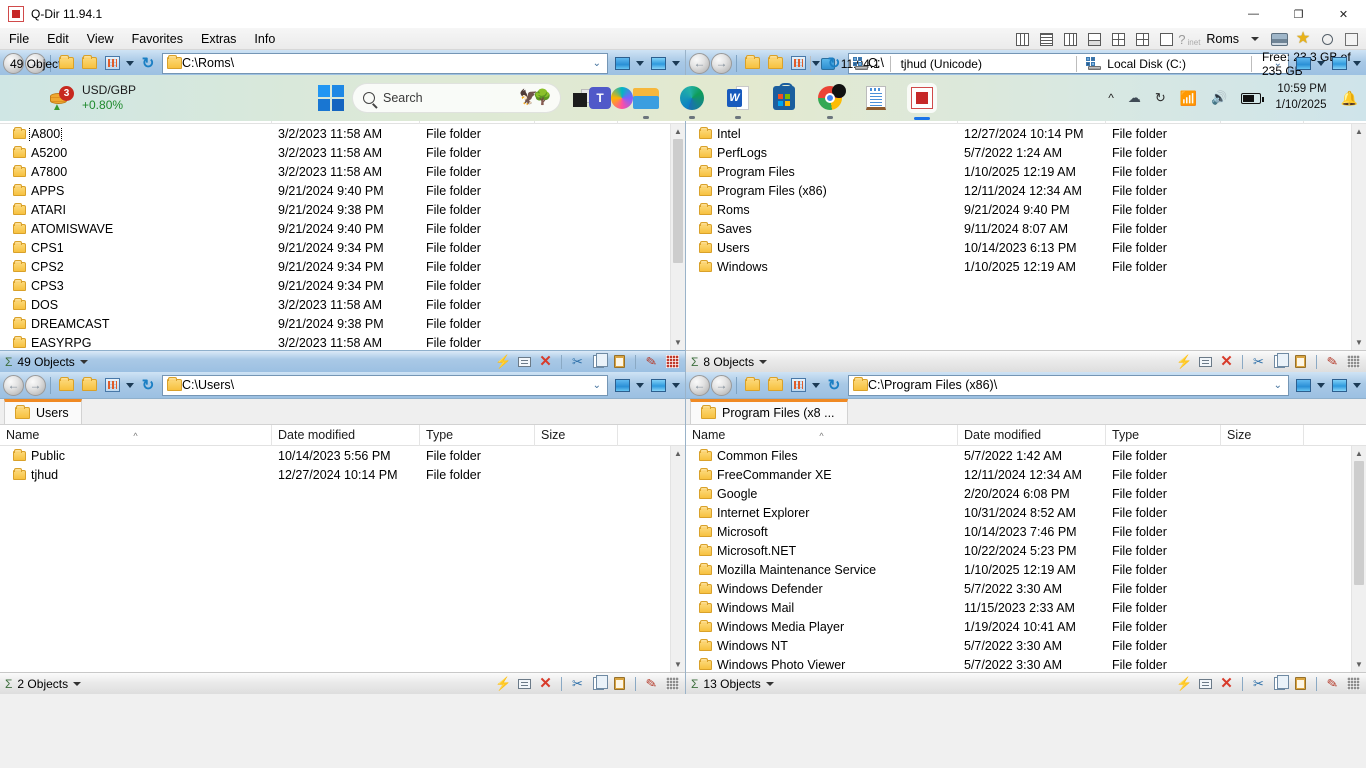 The width and height of the screenshot is (1366, 768). I want to click on printer-button, so click(1279, 39).